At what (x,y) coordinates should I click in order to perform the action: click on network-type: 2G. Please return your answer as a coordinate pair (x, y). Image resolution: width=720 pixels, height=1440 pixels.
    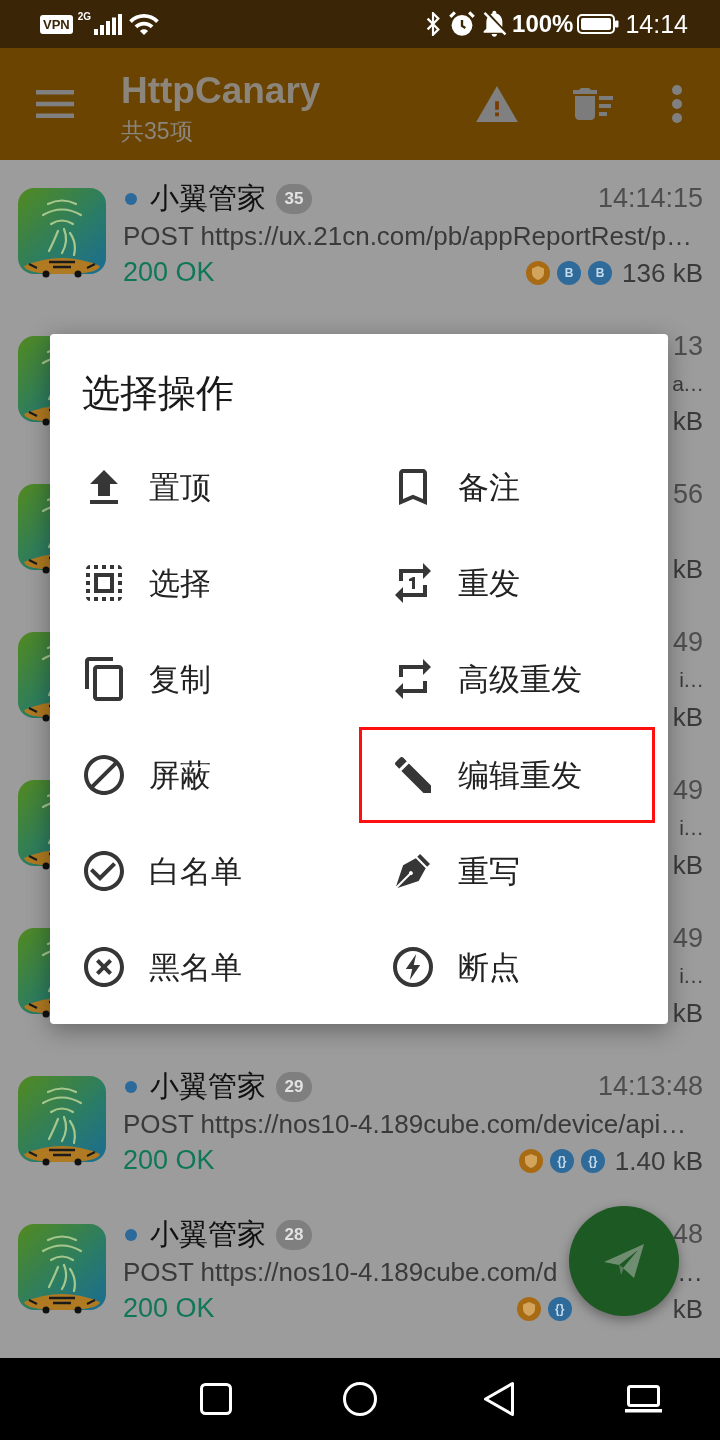
    Looking at the image, I should click on (84, 17).